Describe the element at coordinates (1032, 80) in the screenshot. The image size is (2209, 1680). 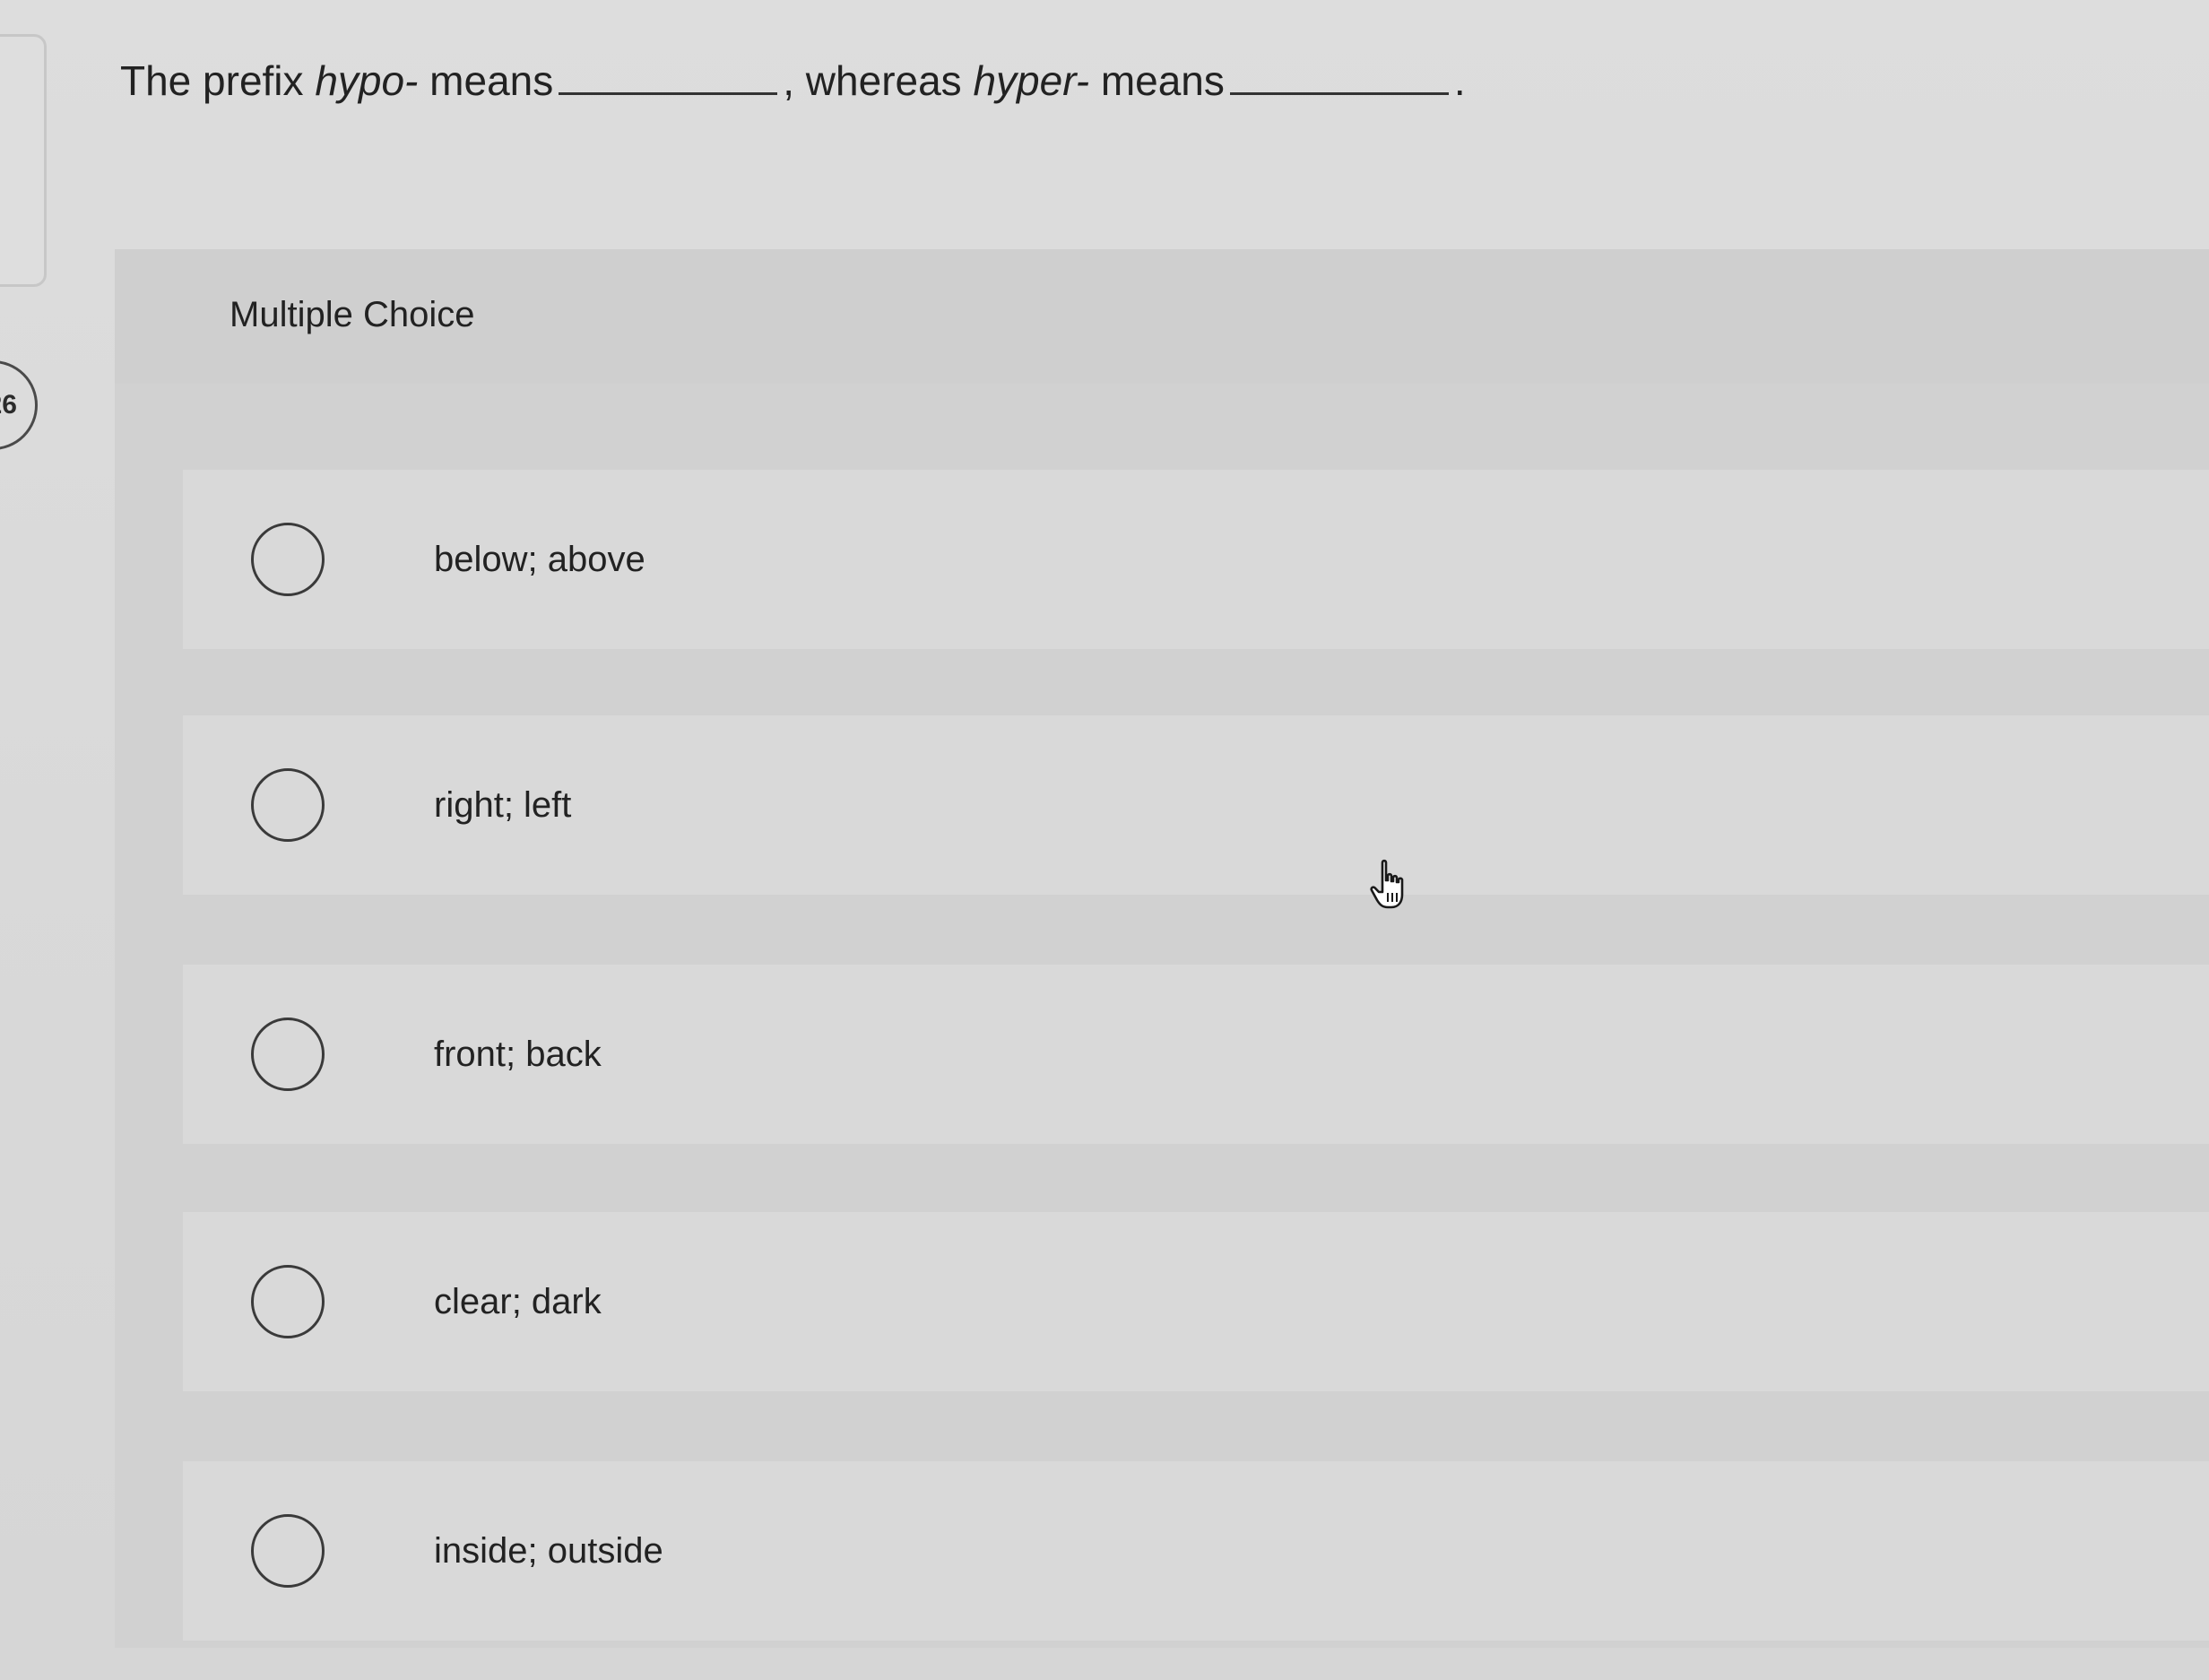
I see `question-term-hyper: hyper-` at that location.